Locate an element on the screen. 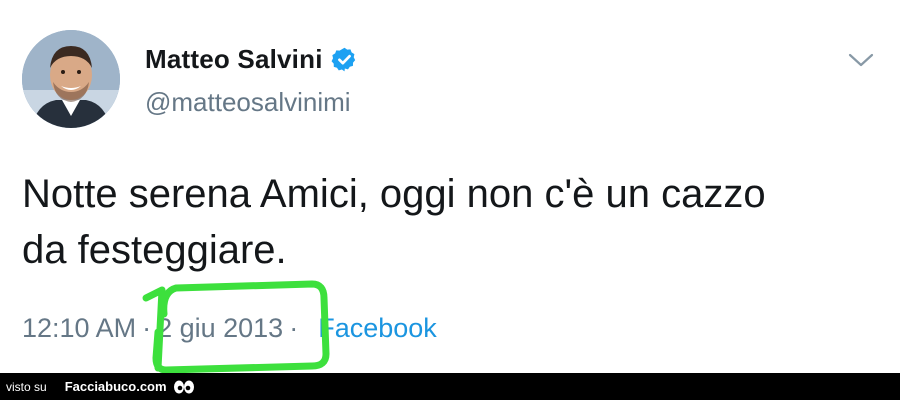 Image resolution: width=900 pixels, height=400 pixels. avatar is located at coordinates (71, 79).